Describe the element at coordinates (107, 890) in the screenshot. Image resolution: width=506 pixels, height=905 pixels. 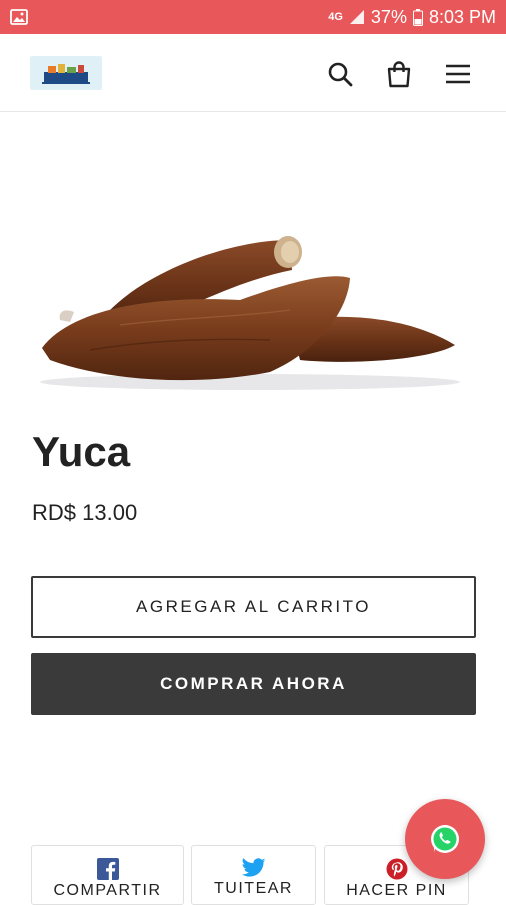
I see `share-facebook-label: COMPARTIR` at that location.